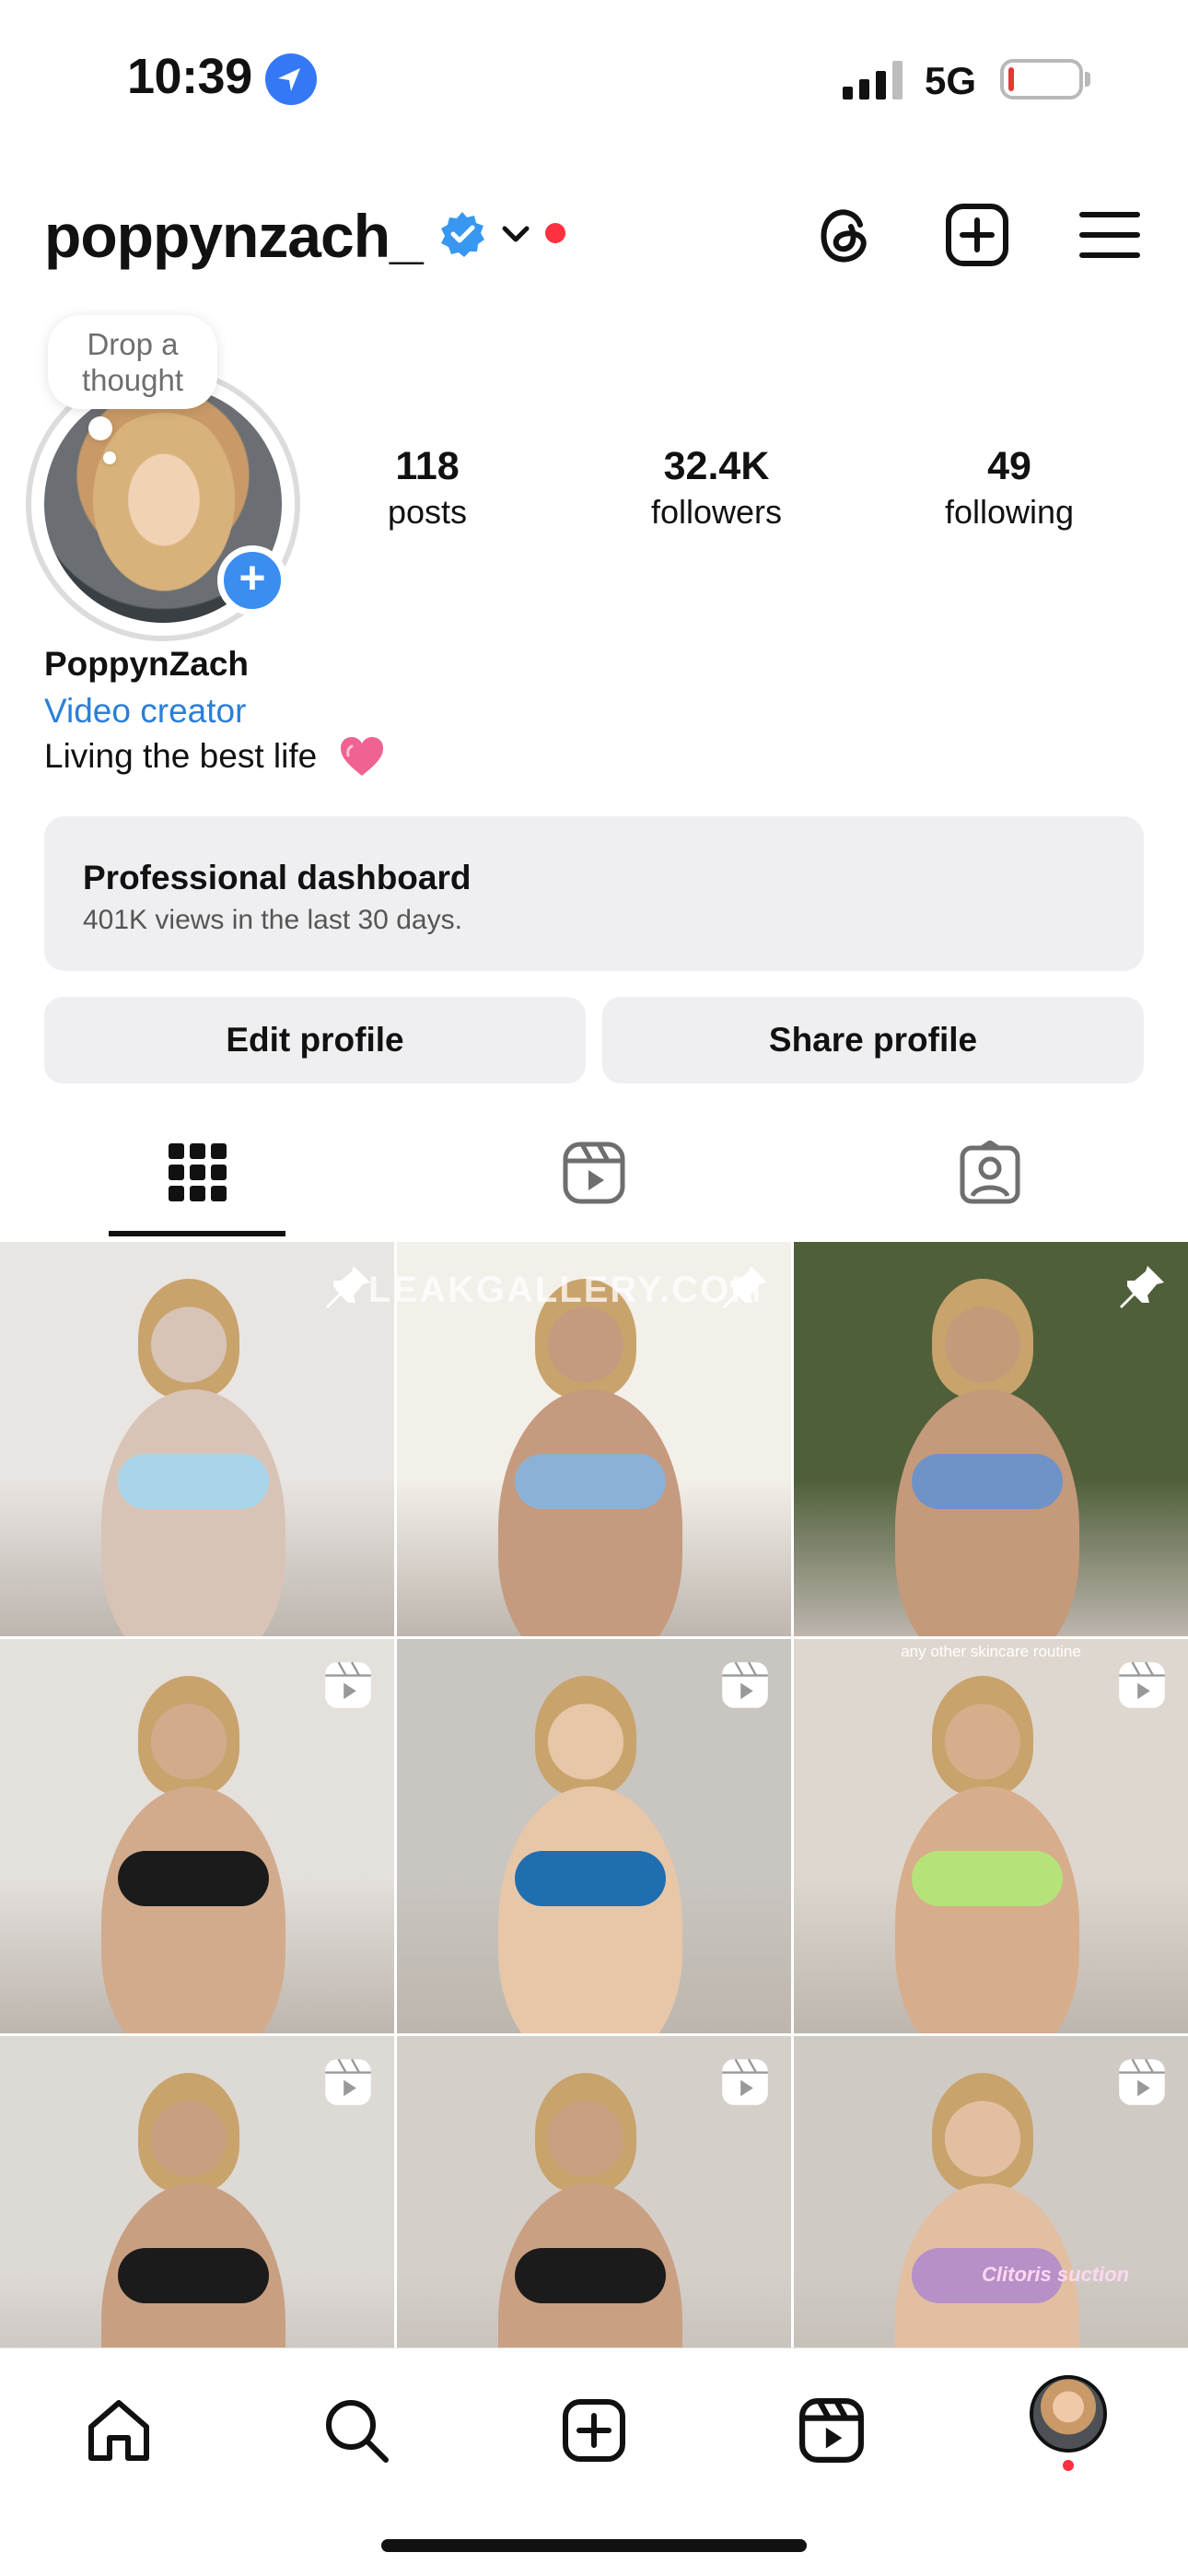 The height and width of the screenshot is (2576, 1188). What do you see at coordinates (594, 2430) in the screenshot?
I see `create-icon` at bounding box center [594, 2430].